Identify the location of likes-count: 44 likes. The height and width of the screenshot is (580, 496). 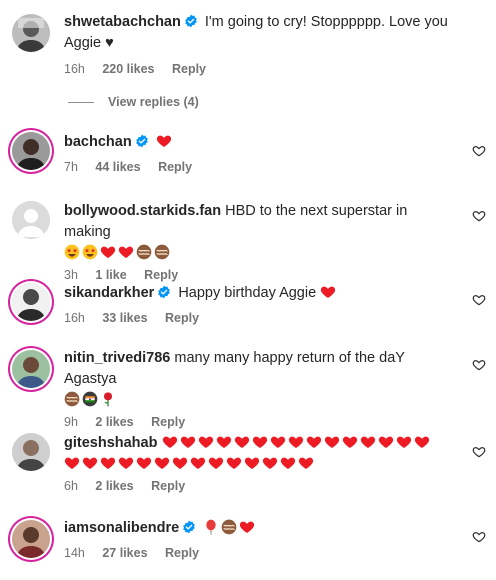
(117, 167).